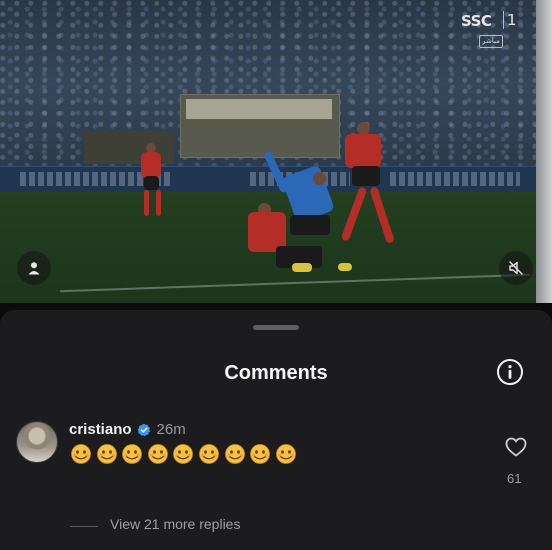 The width and height of the screenshot is (552, 550). Describe the element at coordinates (476, 21) in the screenshot. I see `channel-logo: SSC` at that location.